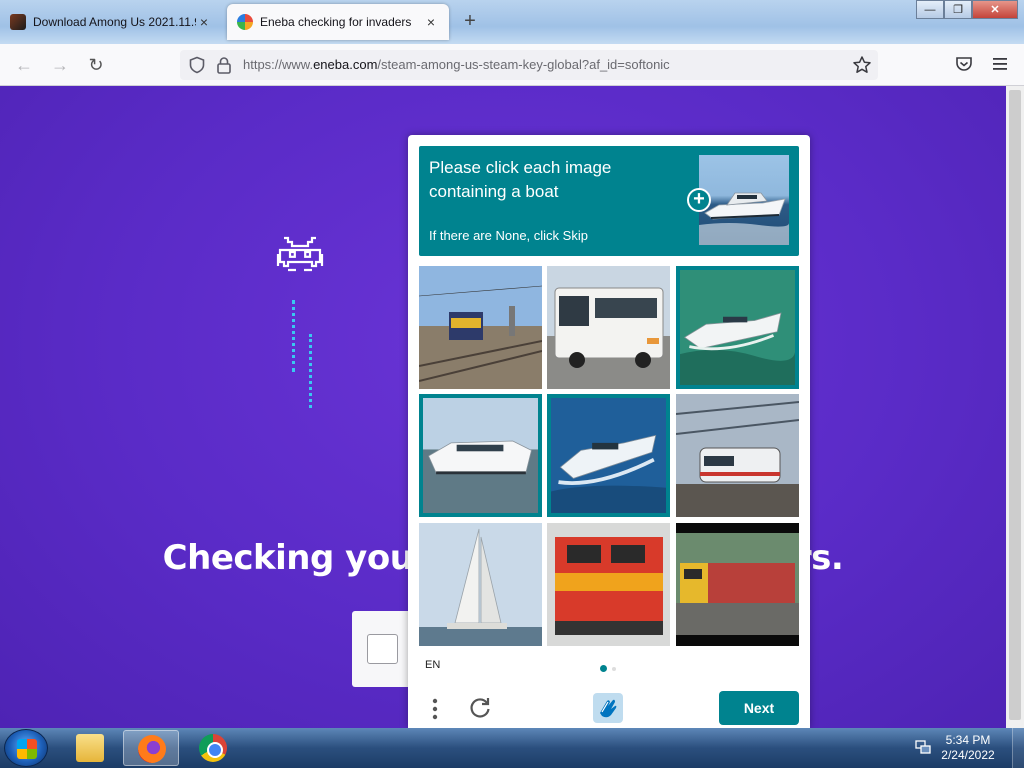 The height and width of the screenshot is (768, 1024). I want to click on human-checkbox, so click(382, 649).